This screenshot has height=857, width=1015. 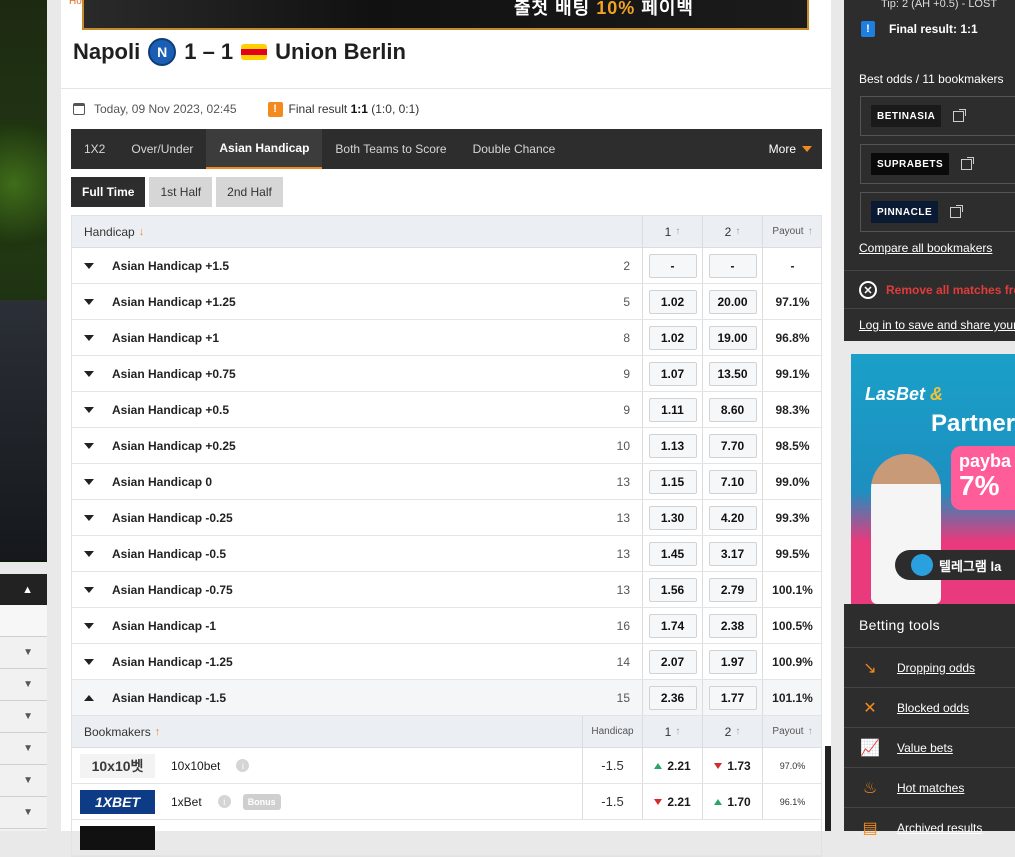 What do you see at coordinates (795, 149) in the screenshot?
I see `more-markets-dropdown: More` at bounding box center [795, 149].